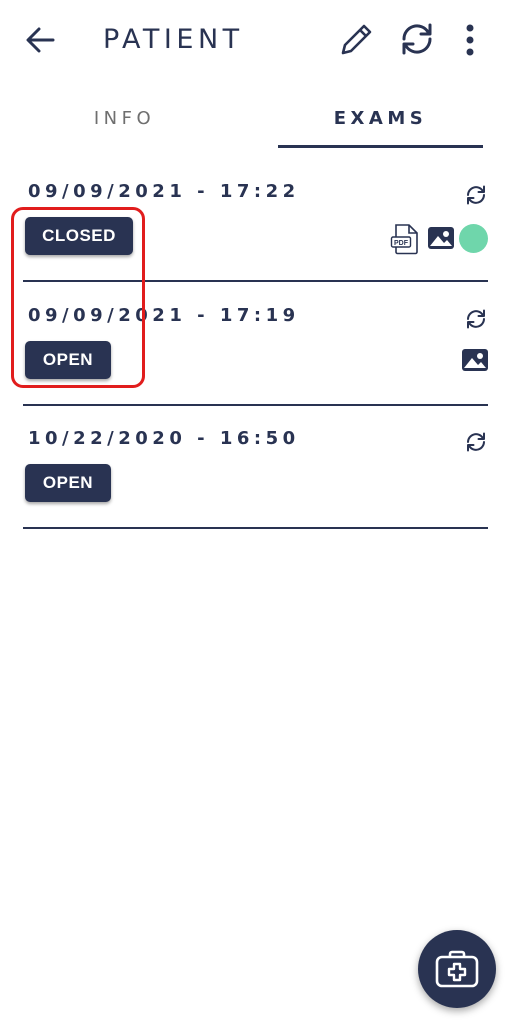  What do you see at coordinates (173, 39) in the screenshot?
I see `page-title: PATIENT` at bounding box center [173, 39].